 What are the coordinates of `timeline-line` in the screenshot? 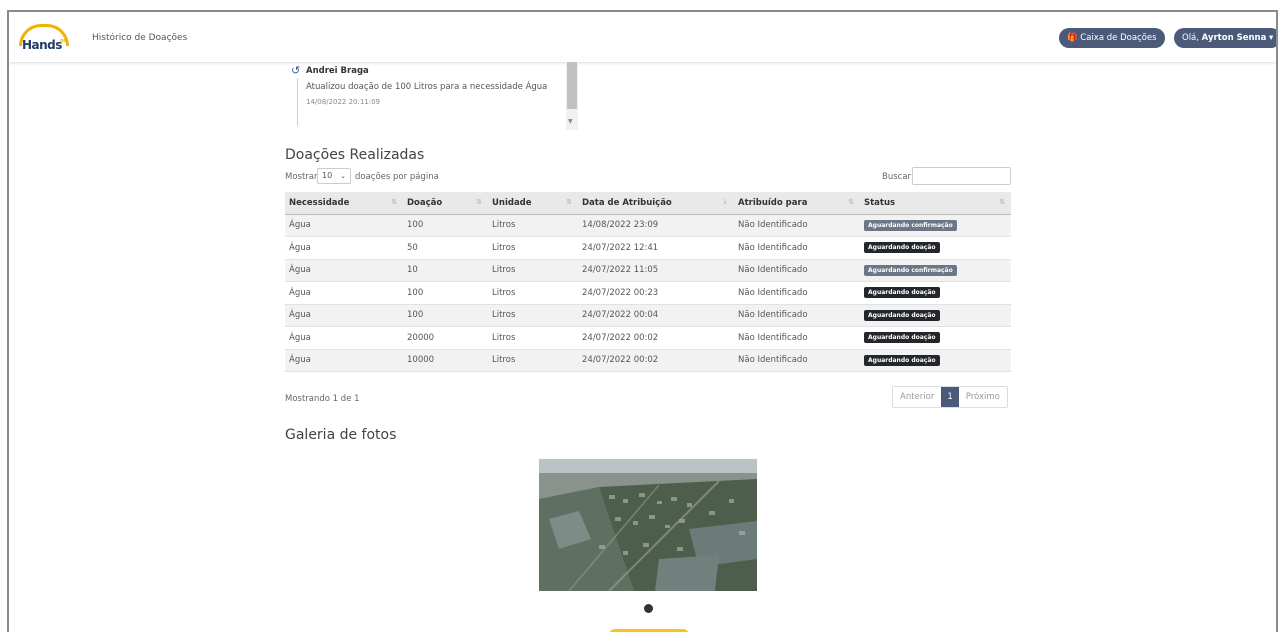 It's located at (297, 102).